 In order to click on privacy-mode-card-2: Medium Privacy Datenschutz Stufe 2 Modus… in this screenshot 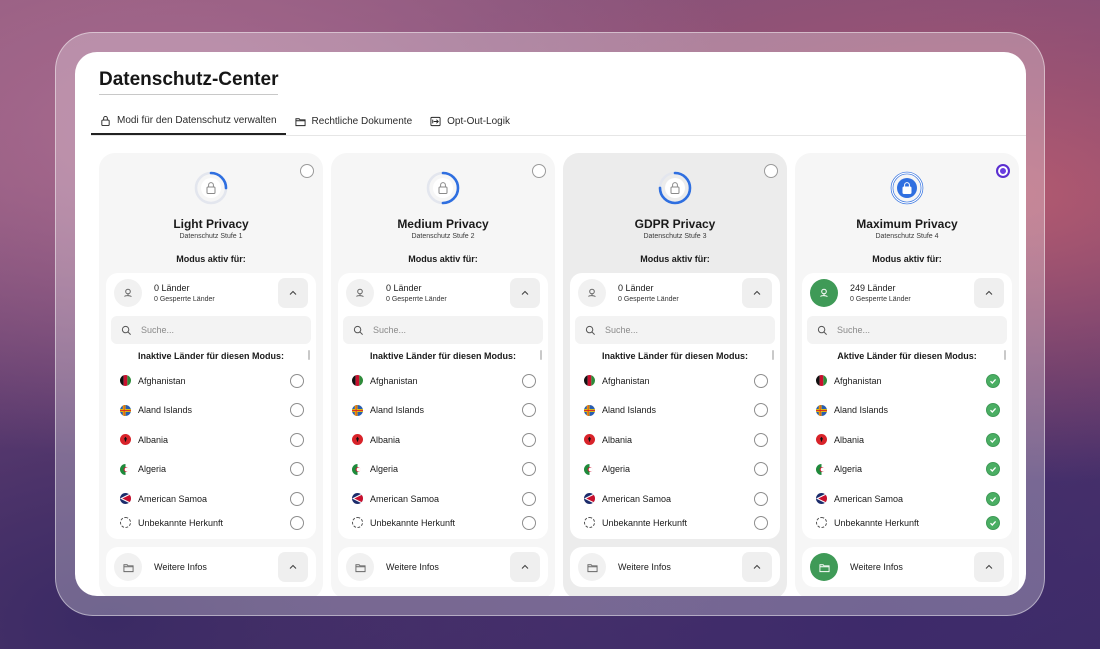, I will do `click(443, 374)`.